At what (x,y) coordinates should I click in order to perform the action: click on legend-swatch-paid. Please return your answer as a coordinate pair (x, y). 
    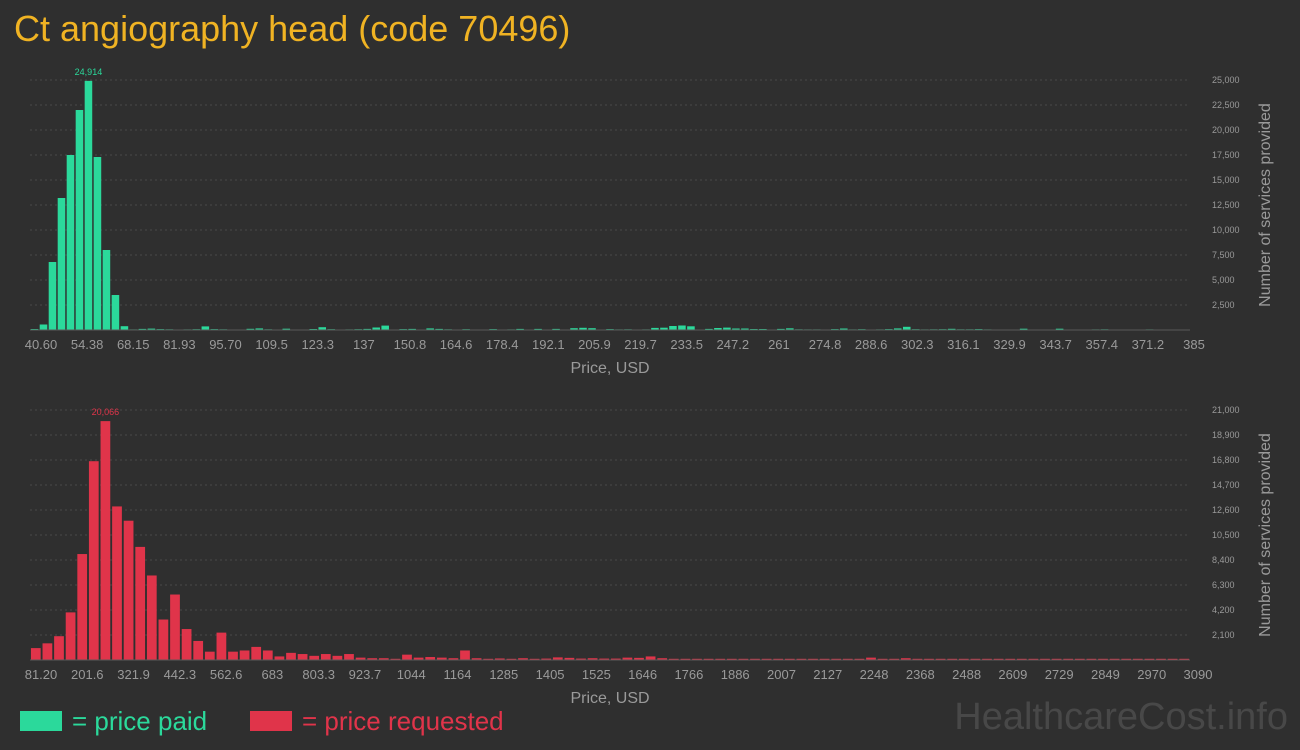
    Looking at the image, I should click on (41, 721).